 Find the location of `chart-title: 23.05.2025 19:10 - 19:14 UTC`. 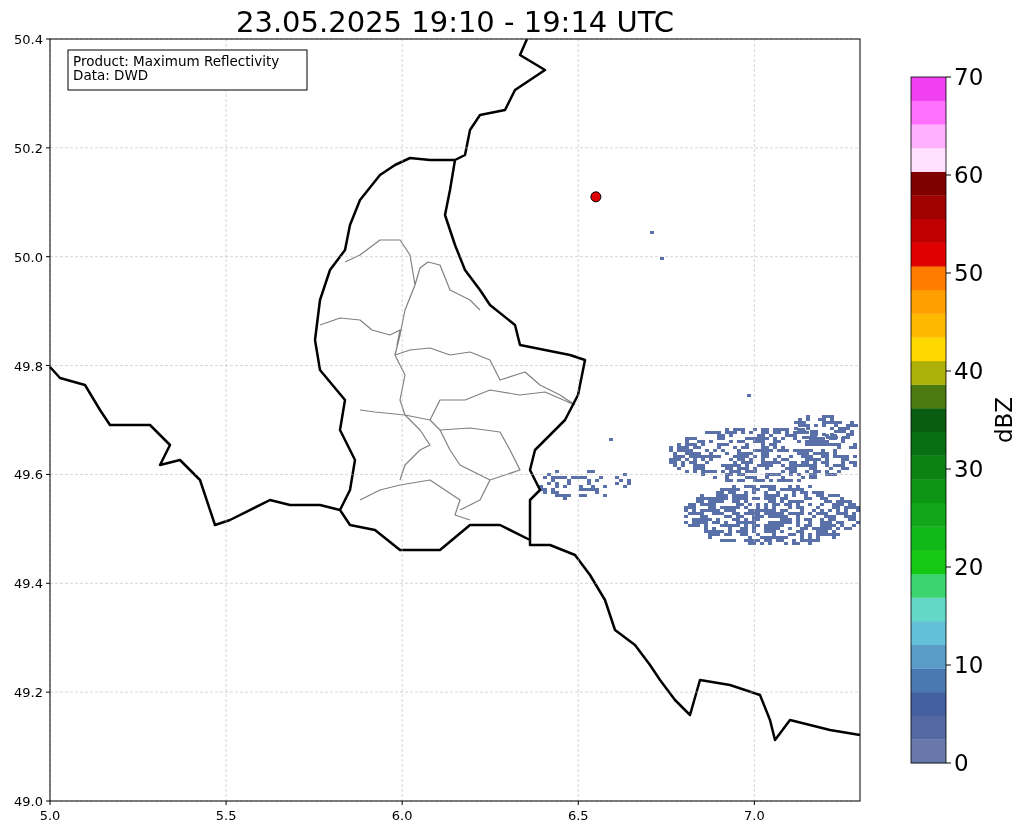

chart-title: 23.05.2025 19:10 - 19:14 UTC is located at coordinates (455, 22).